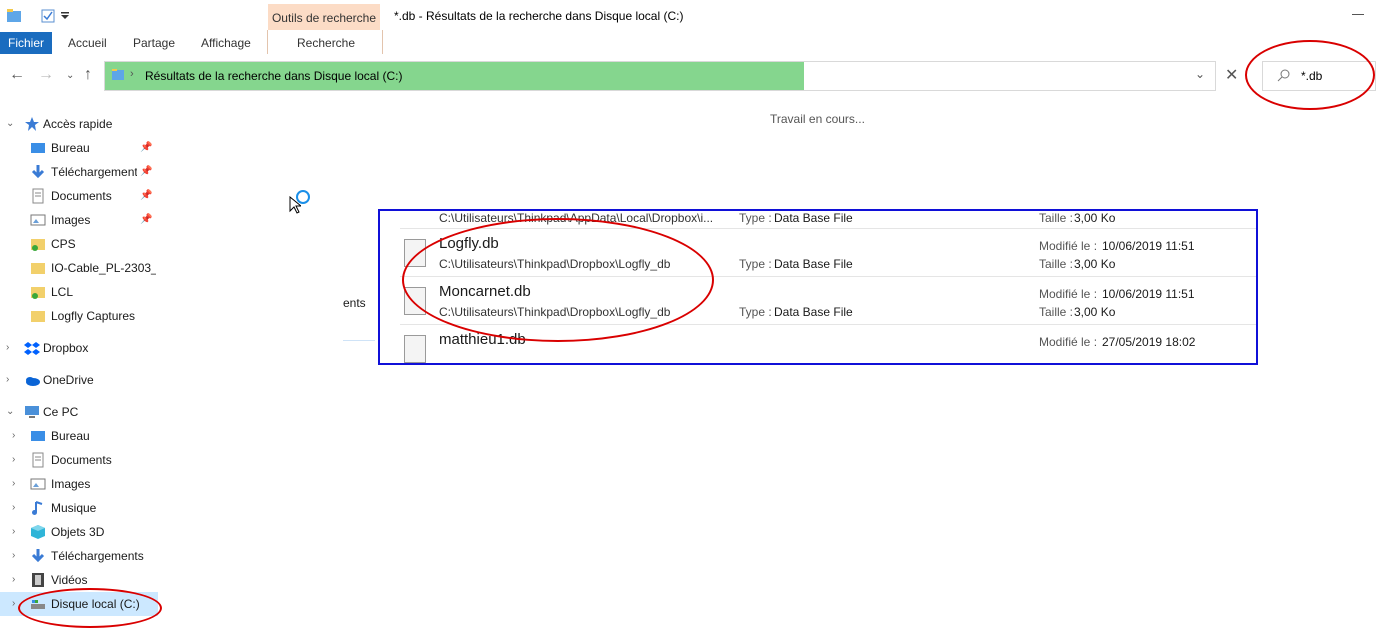 The image size is (1380, 628). What do you see at coordinates (46, 75) in the screenshot?
I see `forward-arrow-icon: →` at bounding box center [46, 75].